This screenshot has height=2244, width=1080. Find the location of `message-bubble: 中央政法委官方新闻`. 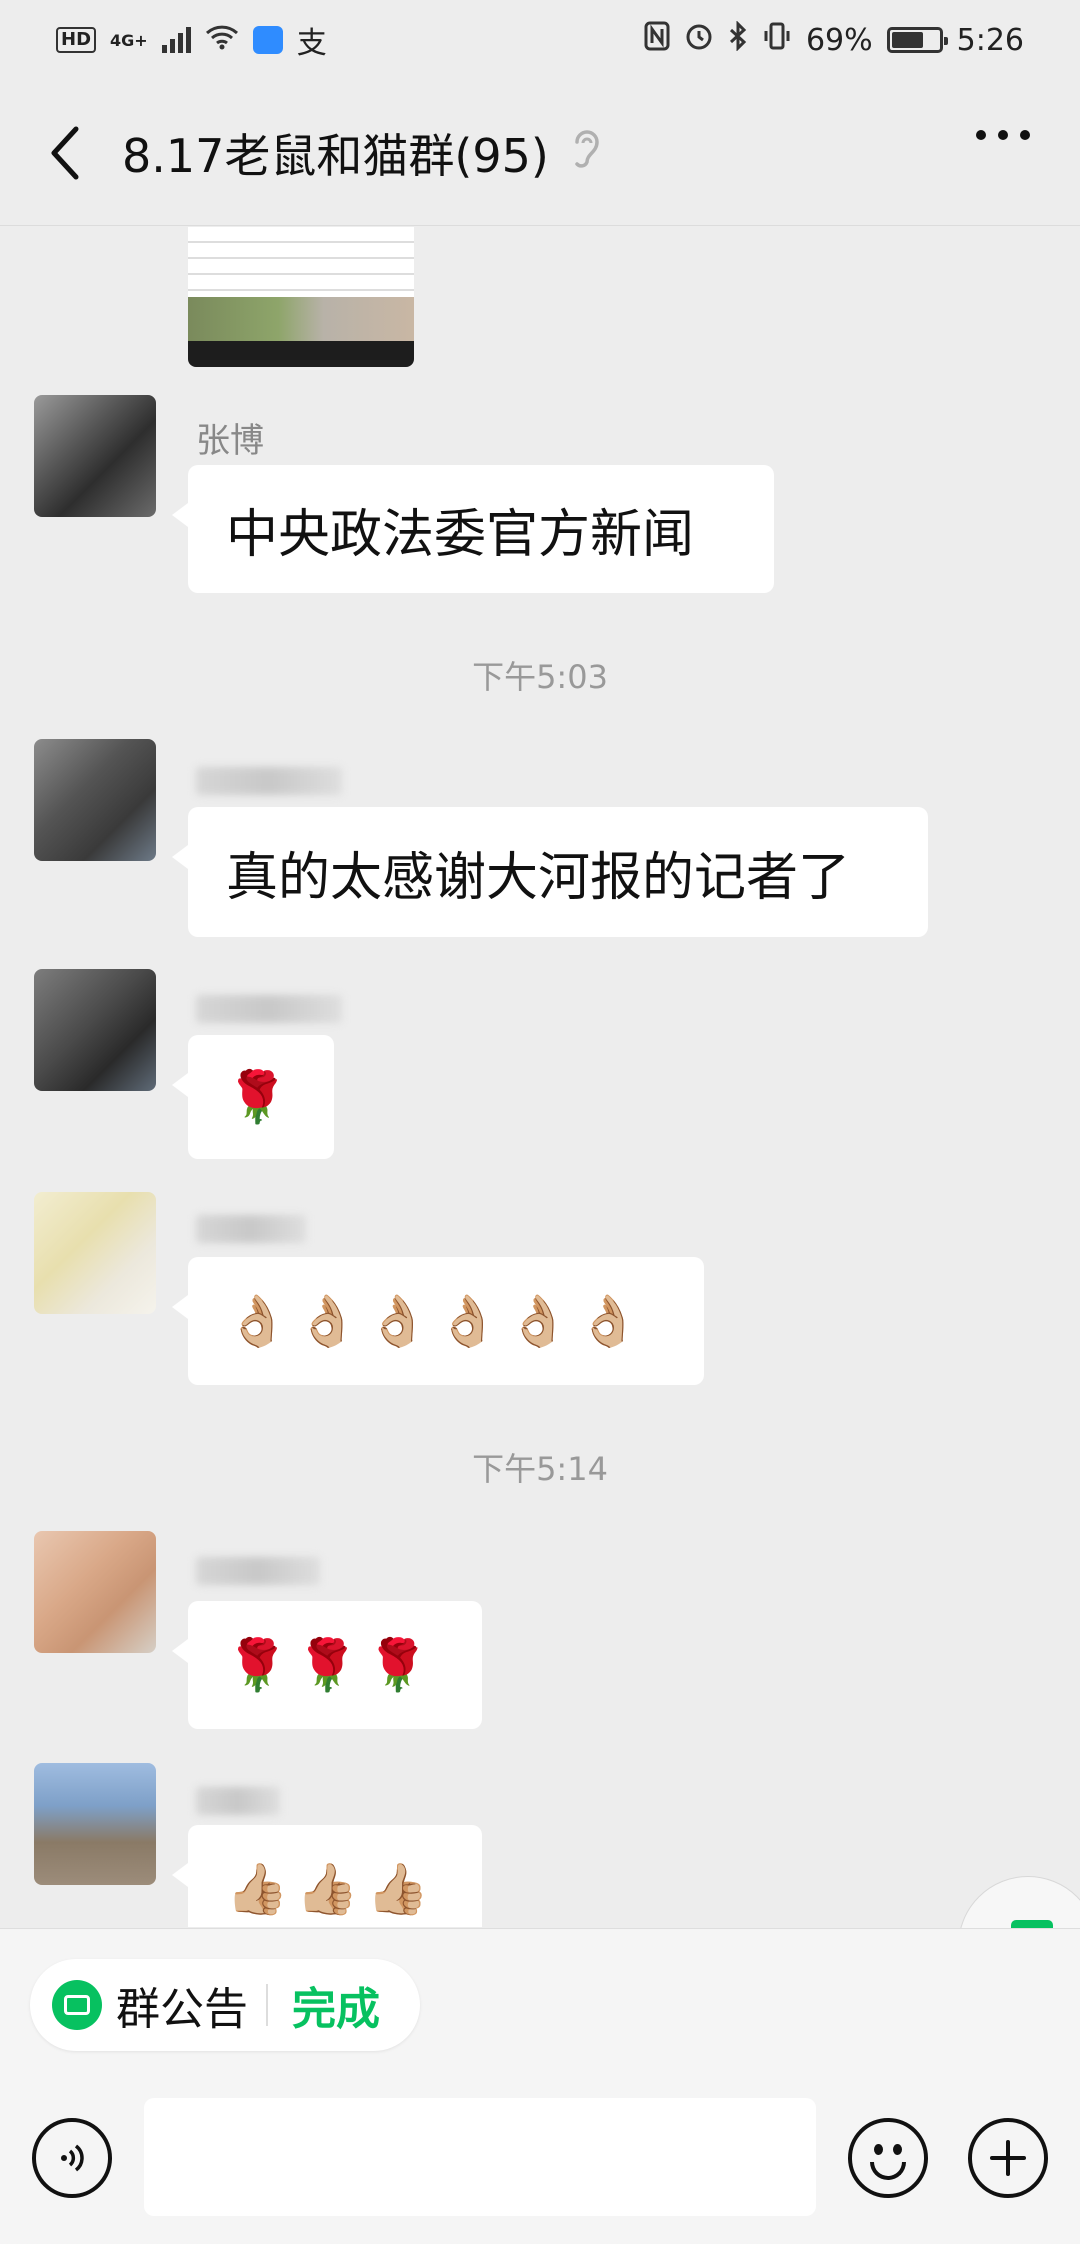

message-bubble: 中央政法委官方新闻 is located at coordinates (473, 529).